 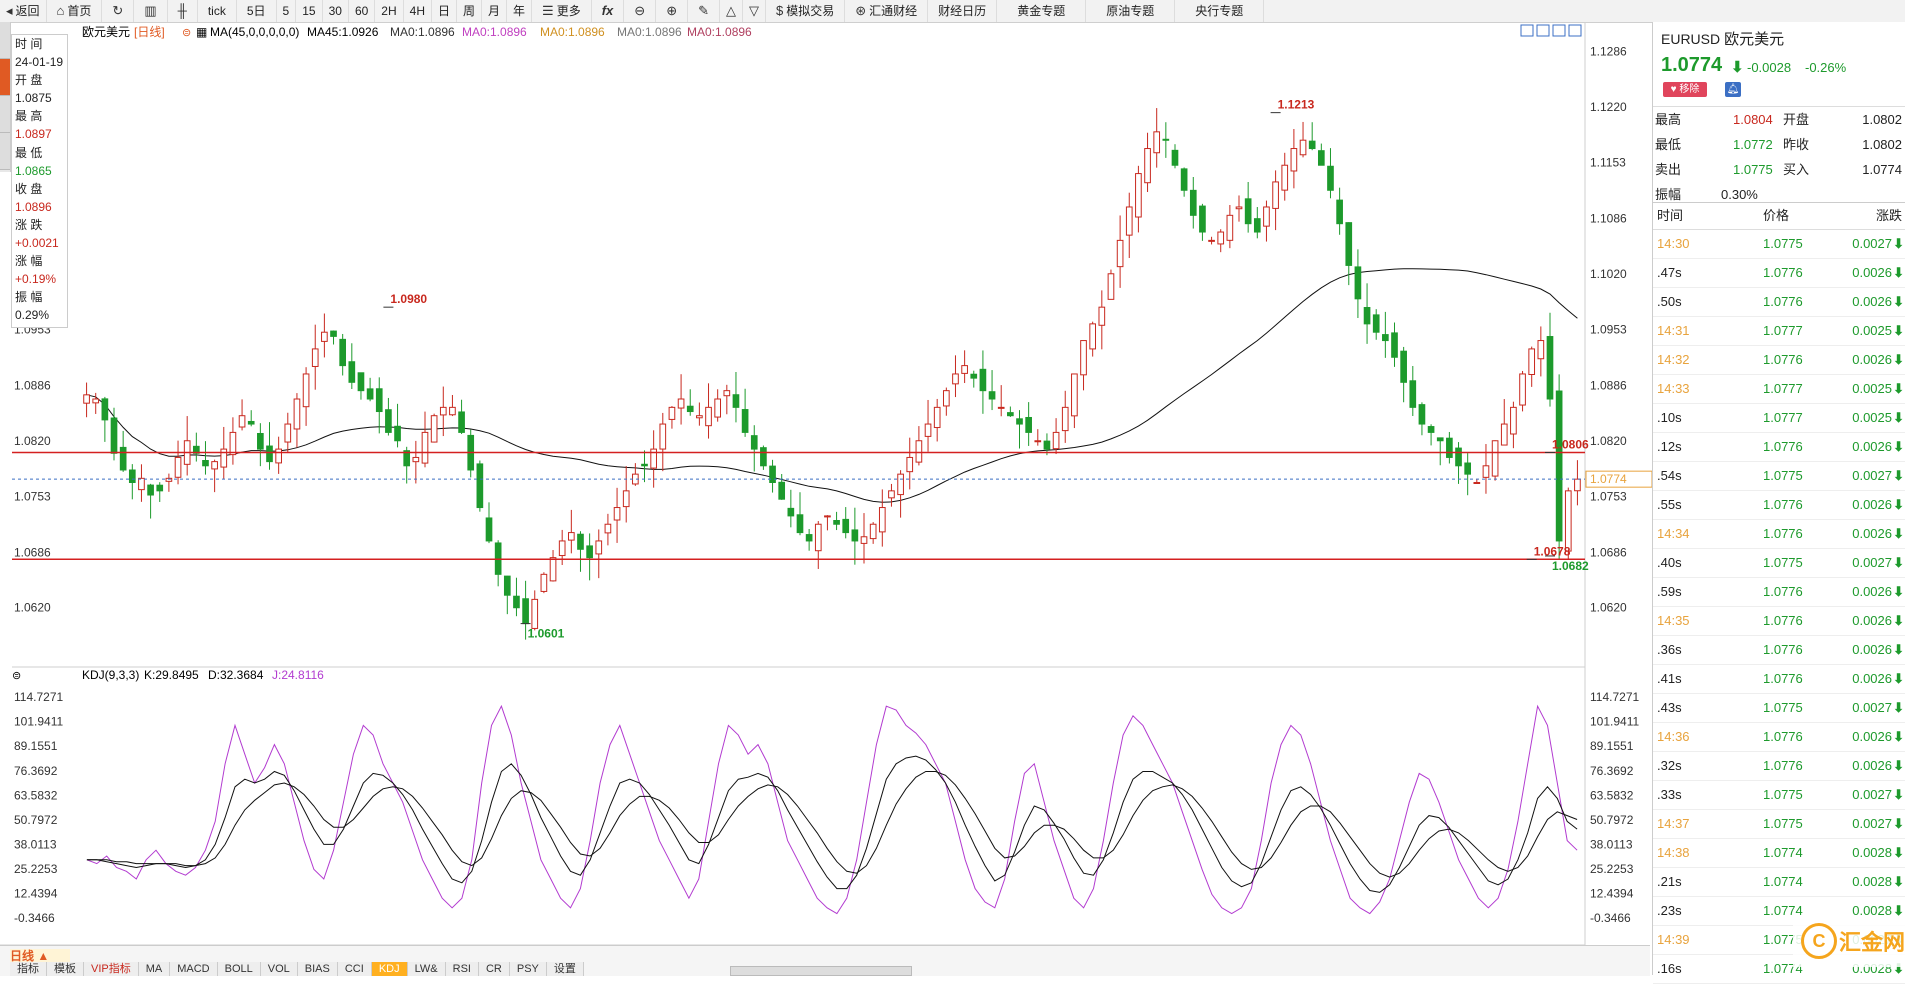 I want to click on tick-time: .23s, so click(x=1669, y=910).